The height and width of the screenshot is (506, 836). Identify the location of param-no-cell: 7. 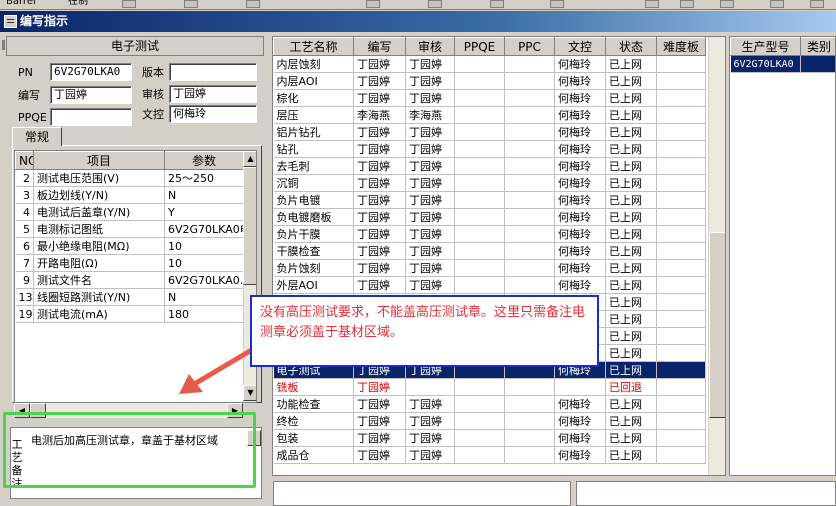
(24, 263).